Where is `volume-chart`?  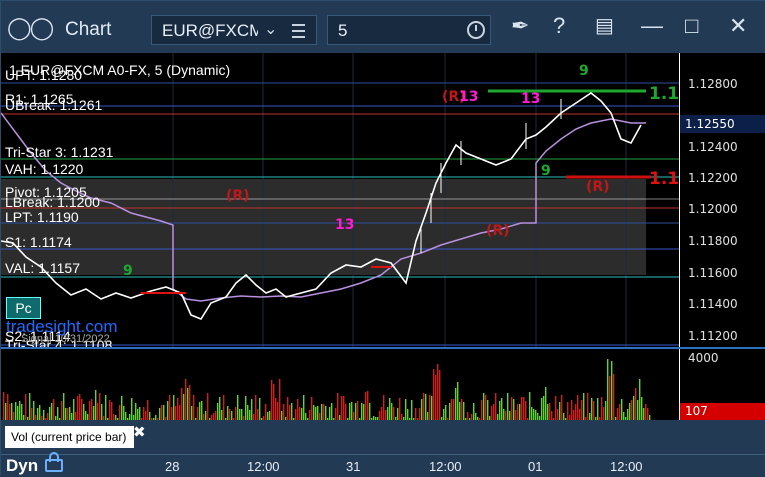
volume-chart is located at coordinates (340, 384).